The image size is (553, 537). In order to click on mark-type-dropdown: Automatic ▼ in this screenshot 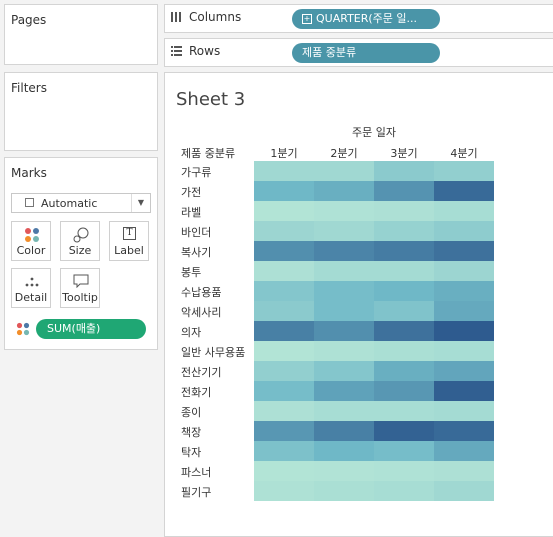, I will do `click(81, 203)`.